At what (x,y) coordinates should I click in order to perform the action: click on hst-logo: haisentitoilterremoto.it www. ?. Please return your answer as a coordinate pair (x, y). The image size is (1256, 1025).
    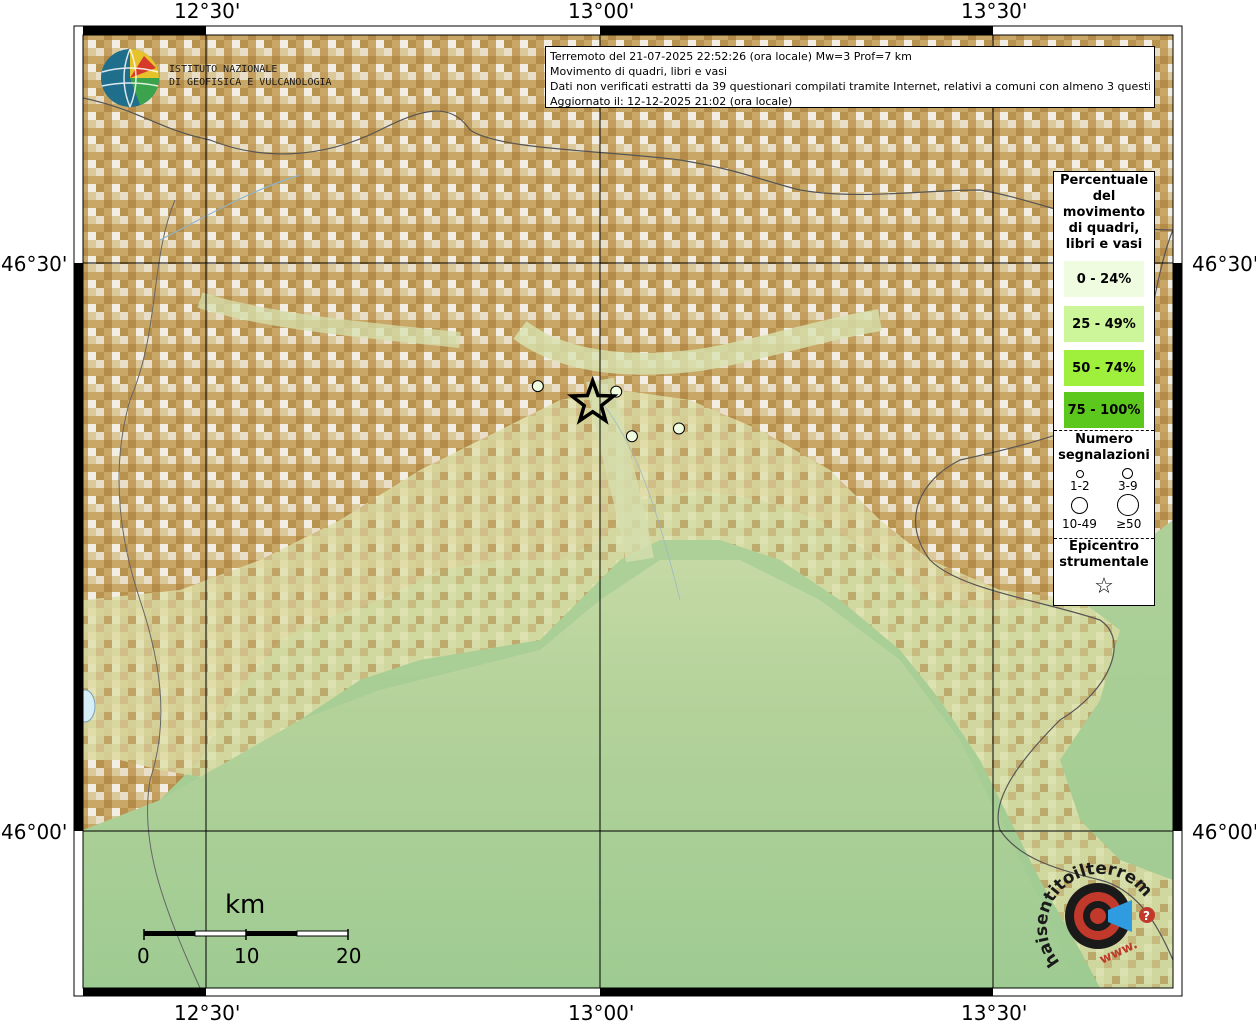
    Looking at the image, I should click on (1093, 911).